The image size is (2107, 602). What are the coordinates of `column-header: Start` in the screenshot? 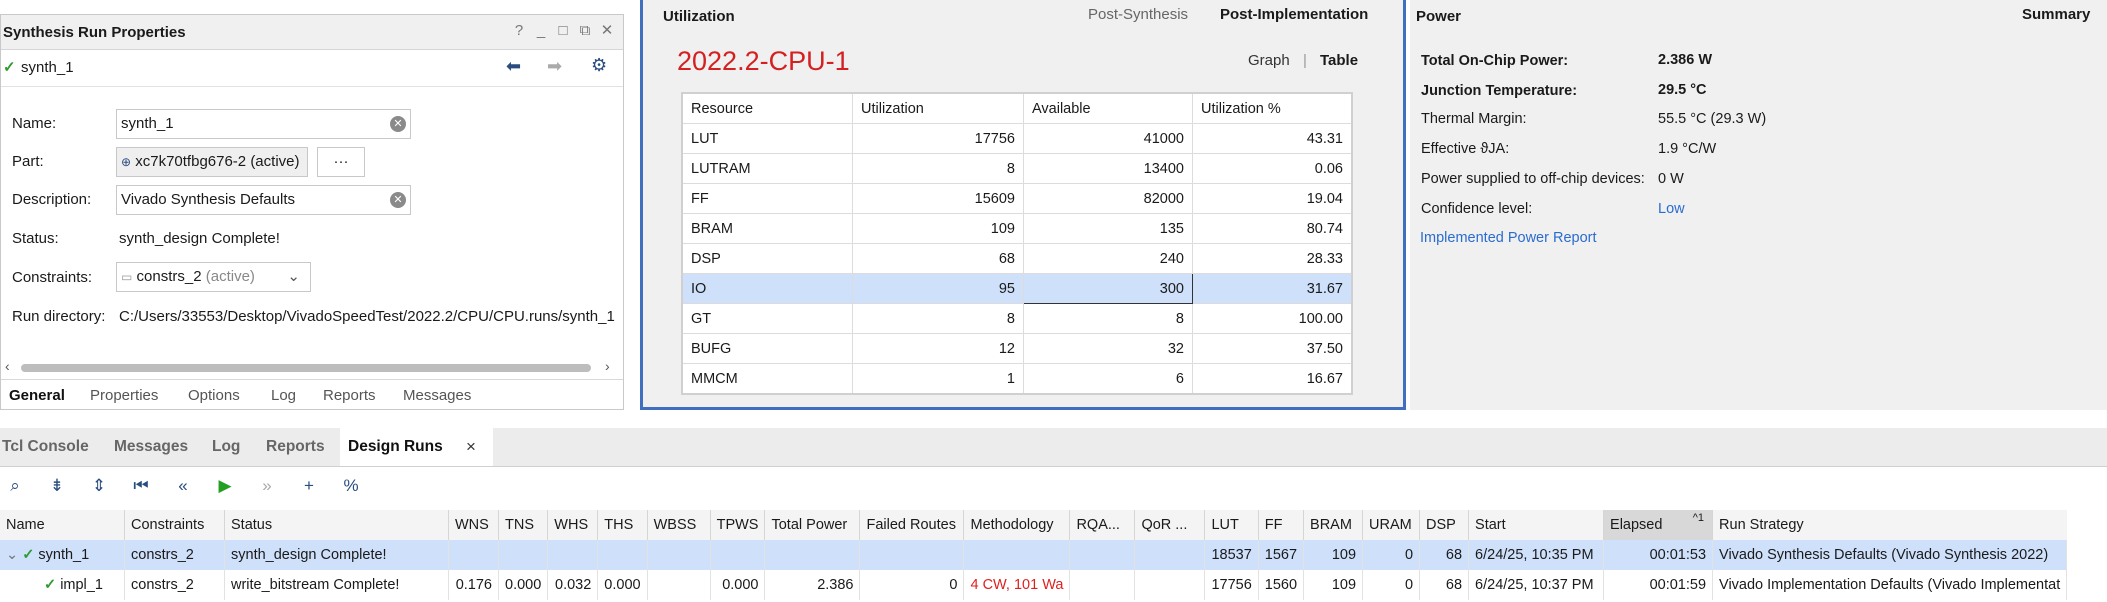 It's located at (1536, 525).